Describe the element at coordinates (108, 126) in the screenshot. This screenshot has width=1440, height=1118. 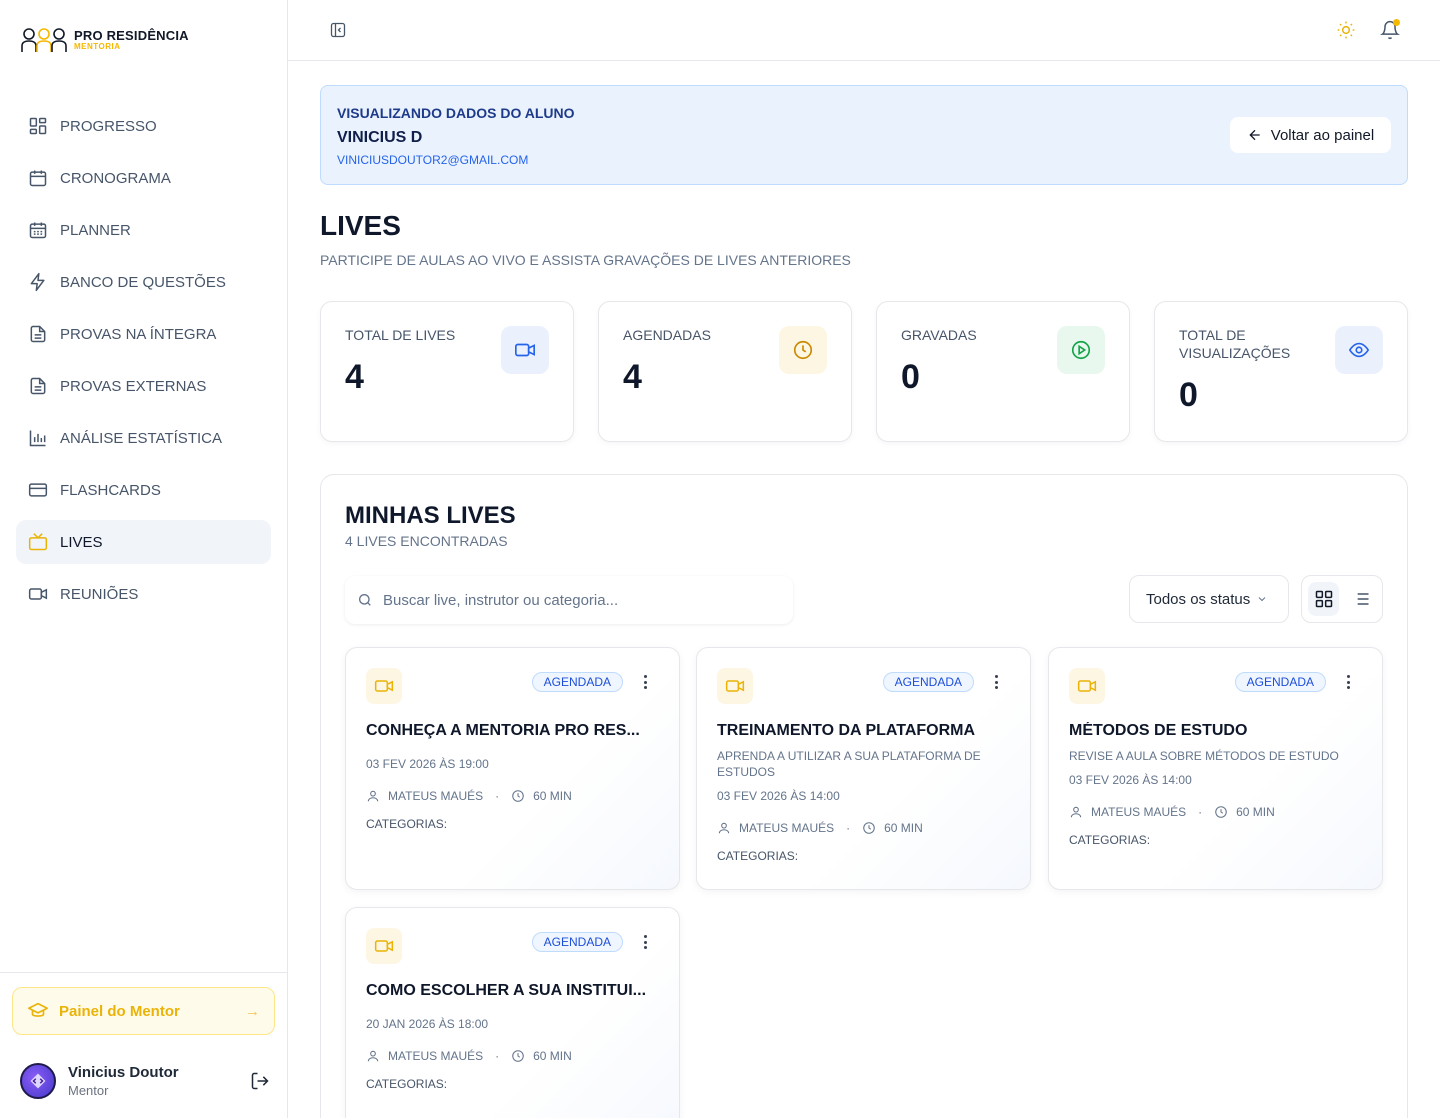
I see `sidebar-item-label: PROGRESSO` at that location.